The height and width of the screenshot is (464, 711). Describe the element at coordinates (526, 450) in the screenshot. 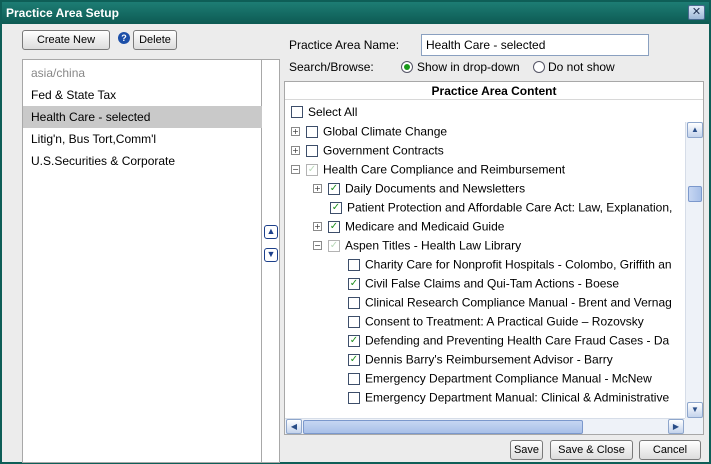

I see `save-button: Save` at that location.